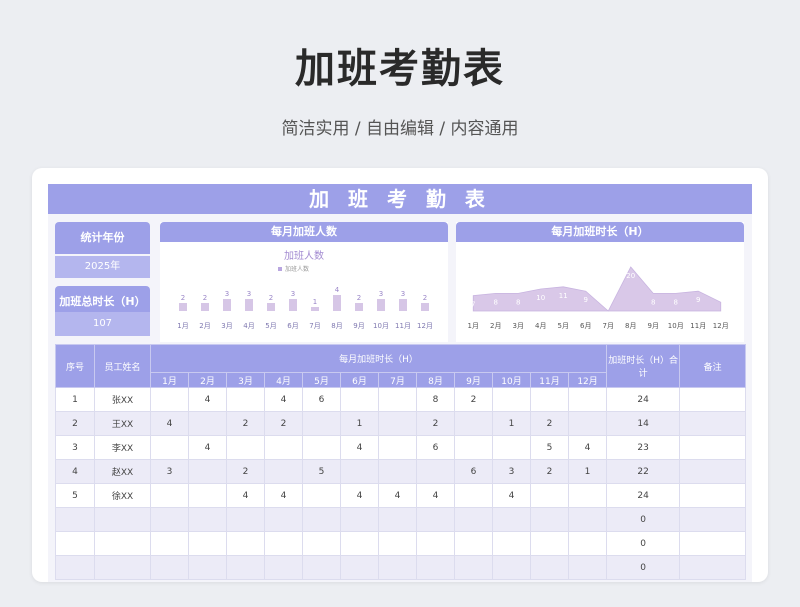 This screenshot has height=607, width=800. What do you see at coordinates (643, 423) in the screenshot?
I see `cell-total: 14` at bounding box center [643, 423].